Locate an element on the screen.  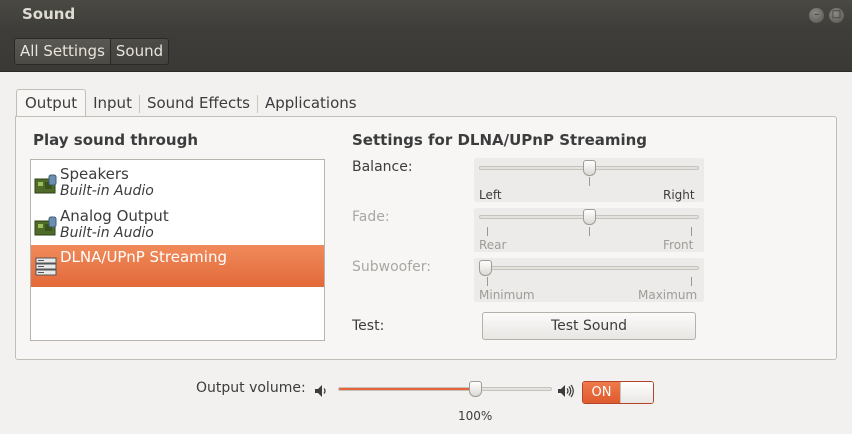
output-volume-slider-track is located at coordinates (445, 389).